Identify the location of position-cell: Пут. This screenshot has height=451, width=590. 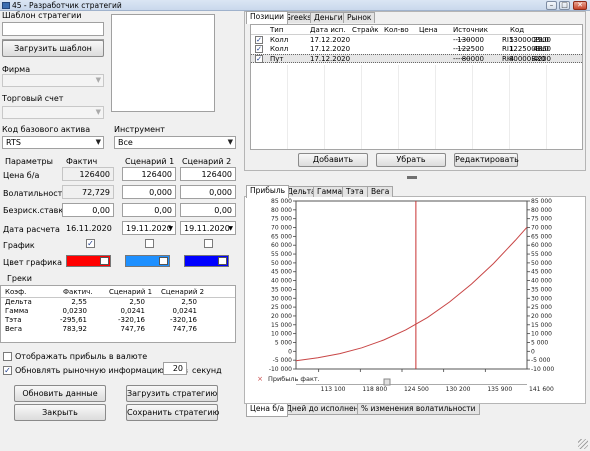
(277, 59).